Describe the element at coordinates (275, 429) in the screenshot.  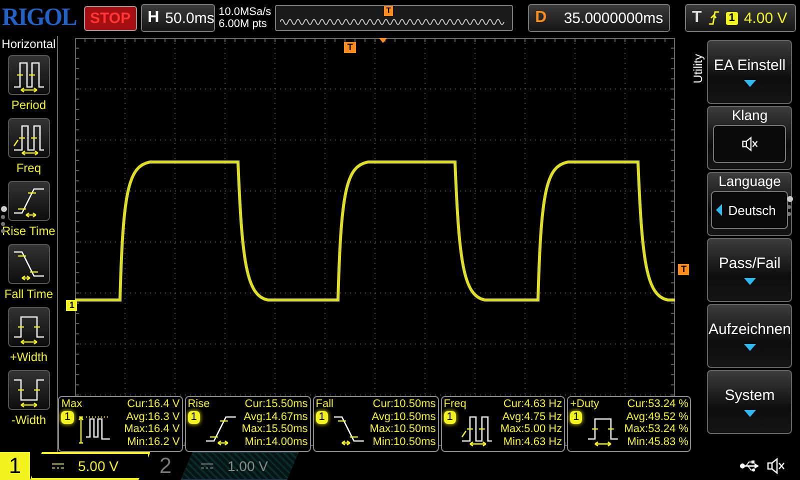
I see `measurement-value: Max:15.50ms` at that location.